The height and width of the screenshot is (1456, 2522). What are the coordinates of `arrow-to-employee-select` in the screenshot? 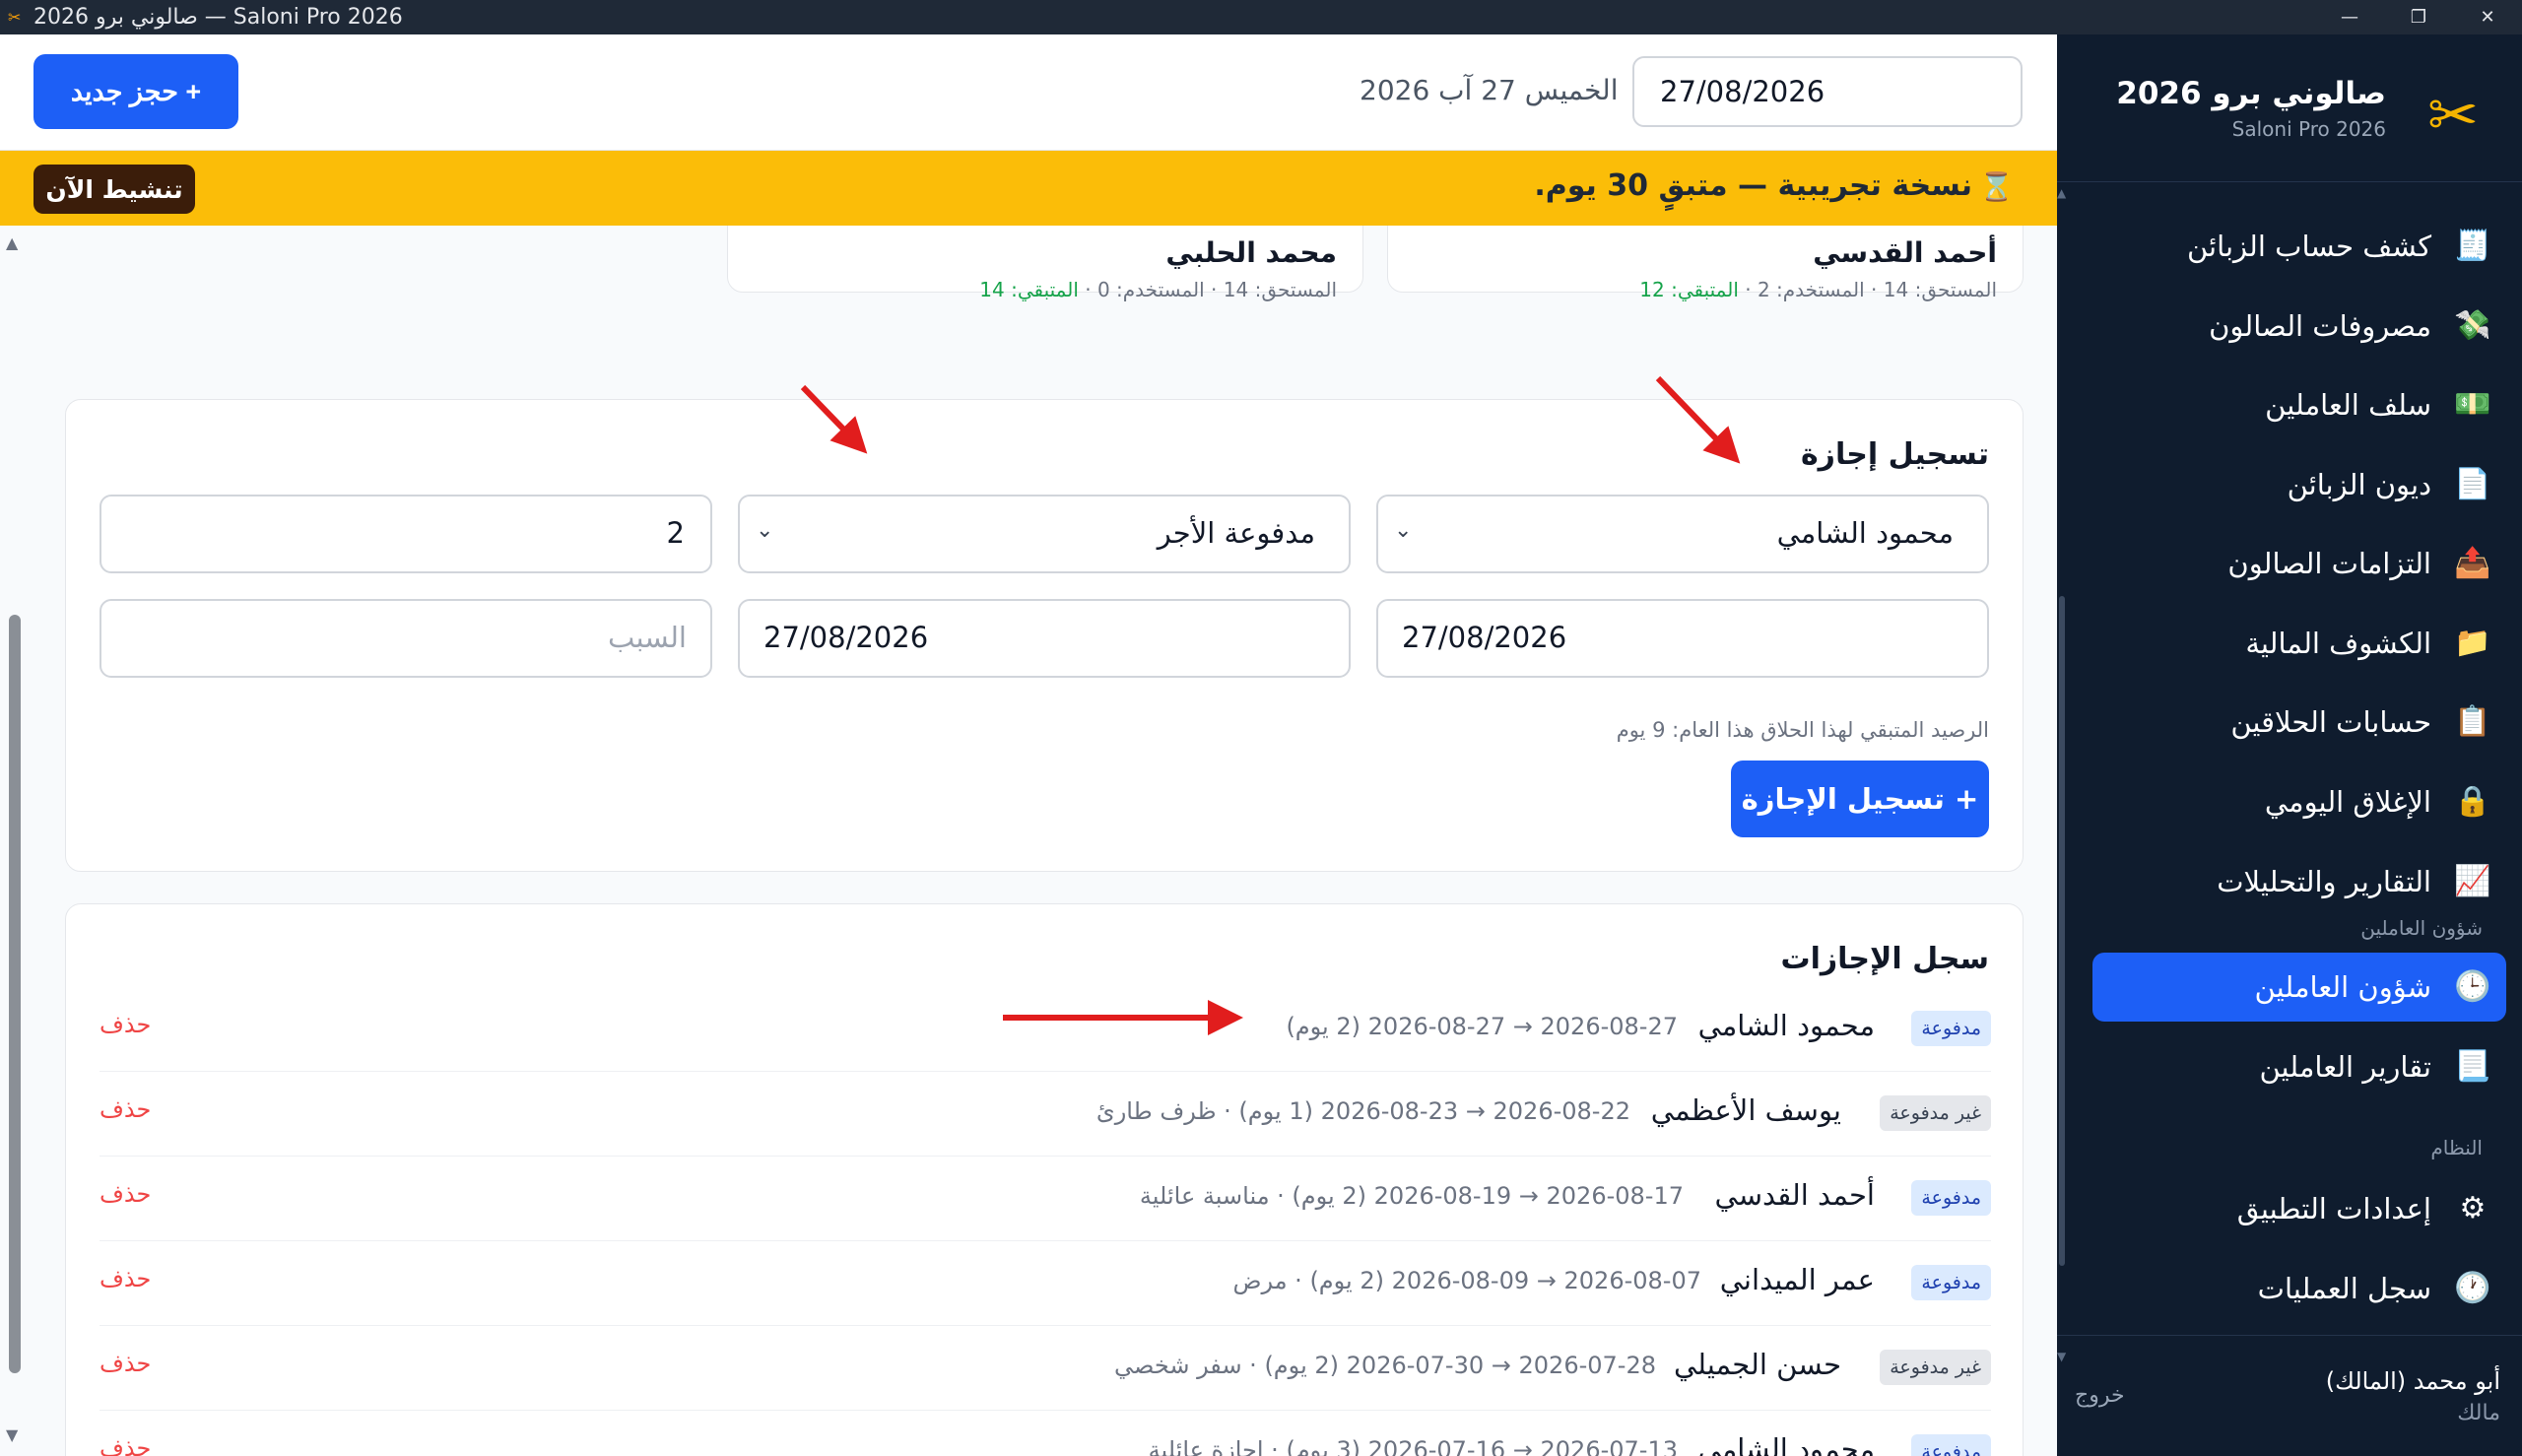 It's located at (1698, 419).